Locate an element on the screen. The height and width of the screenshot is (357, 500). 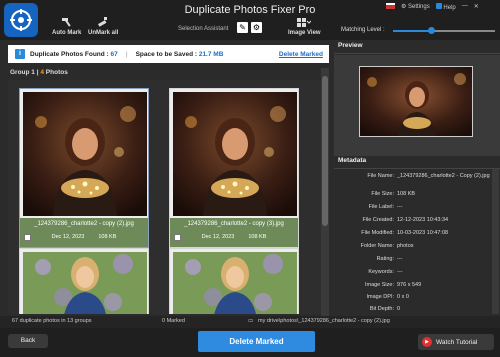
metadata-key: Keywords: is located at coordinates (381, 272).